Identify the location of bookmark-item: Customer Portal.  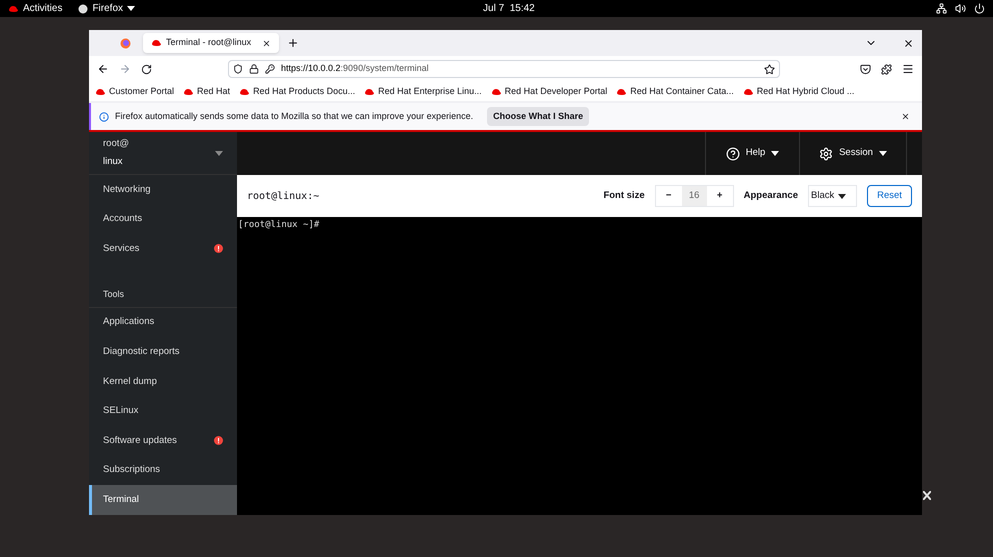
(134, 91).